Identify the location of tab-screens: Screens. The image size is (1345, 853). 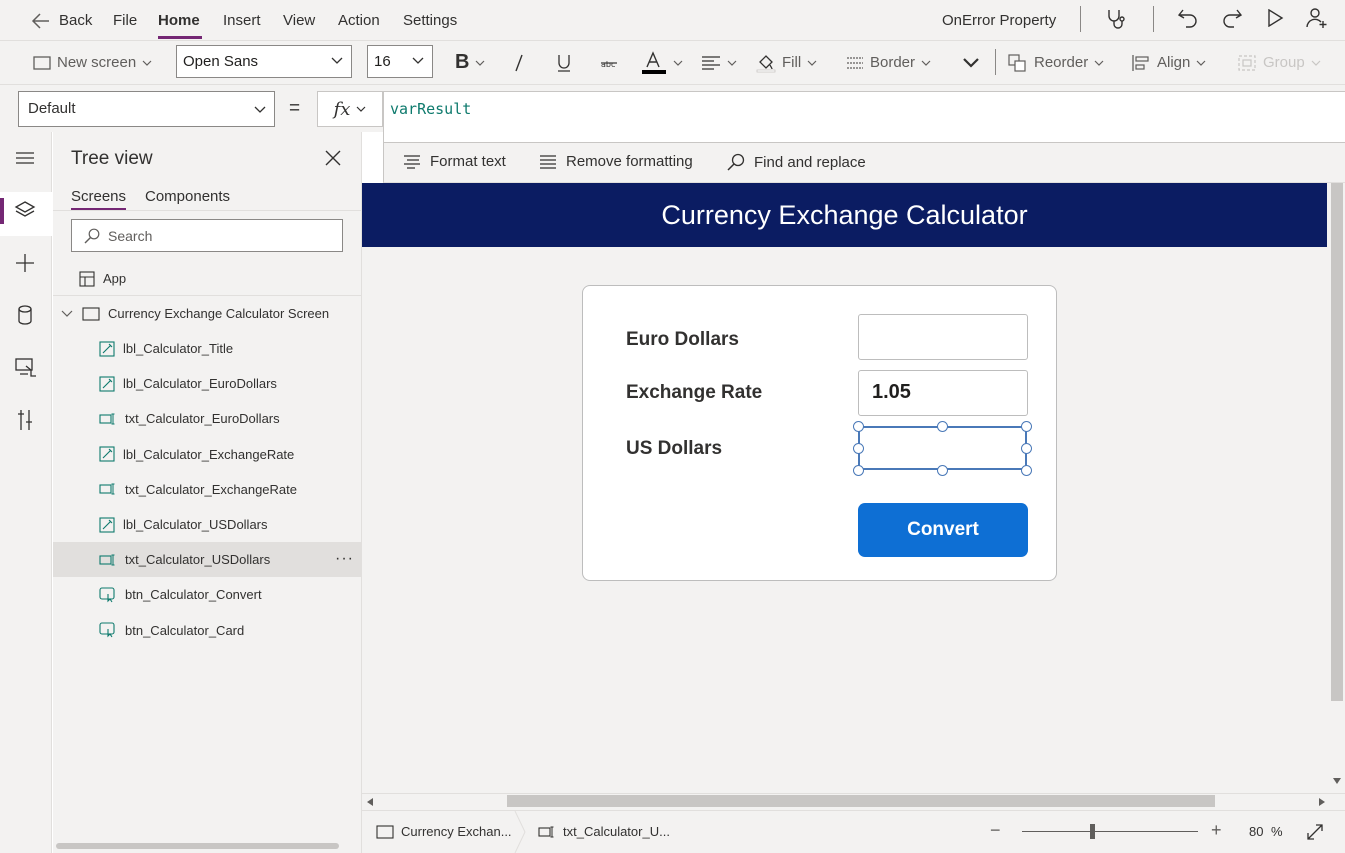
(98, 196).